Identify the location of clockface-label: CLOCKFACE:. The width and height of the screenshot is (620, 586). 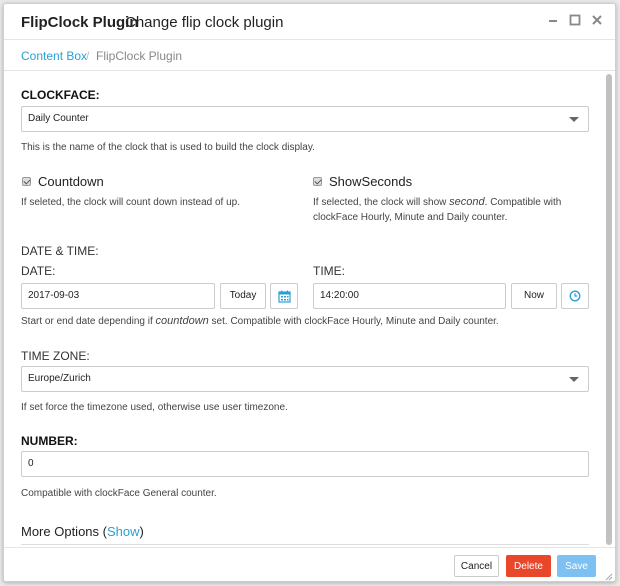
(60, 95).